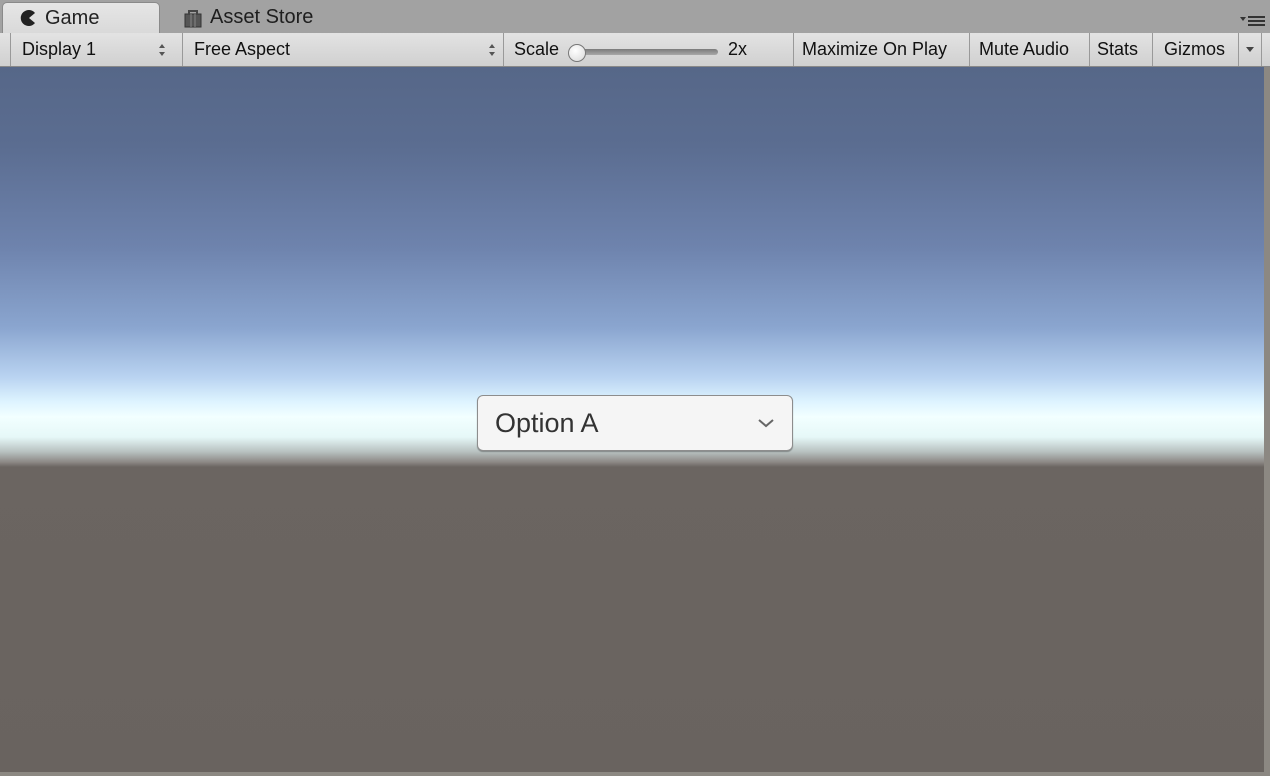 This screenshot has height=776, width=1270. What do you see at coordinates (577, 53) in the screenshot?
I see `scale-slider-thumb` at bounding box center [577, 53].